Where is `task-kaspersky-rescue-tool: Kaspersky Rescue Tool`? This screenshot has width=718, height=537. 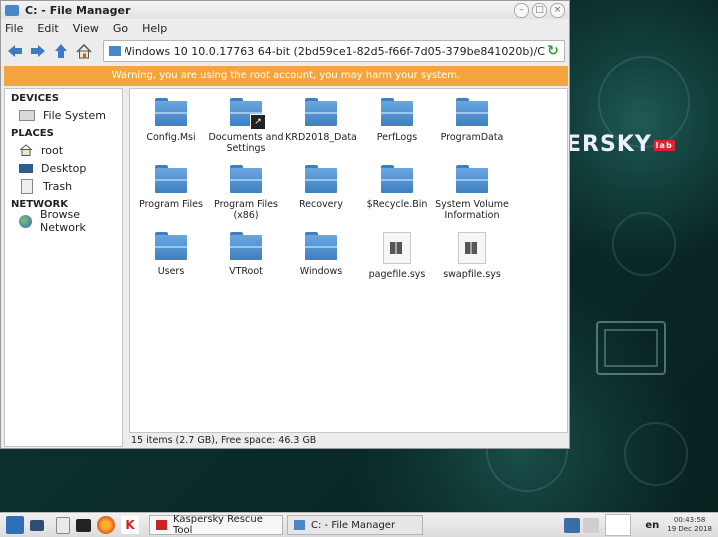
task-kaspersky-rescue-tool: Kaspersky Rescue Tool is located at coordinates (216, 525).